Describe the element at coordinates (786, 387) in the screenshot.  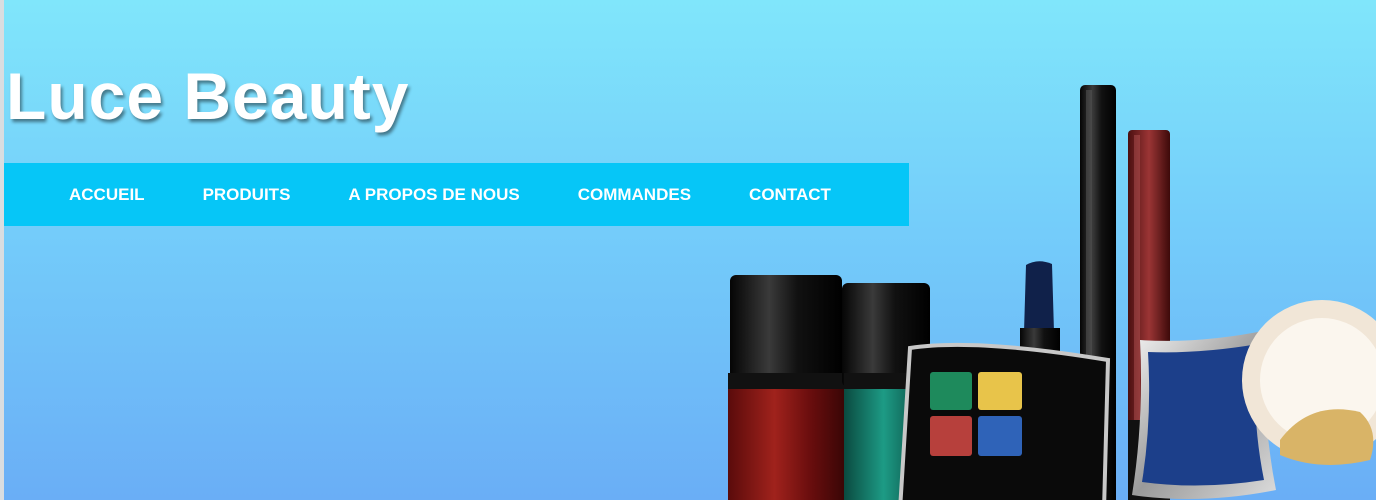
I see `nail-polish-red` at that location.